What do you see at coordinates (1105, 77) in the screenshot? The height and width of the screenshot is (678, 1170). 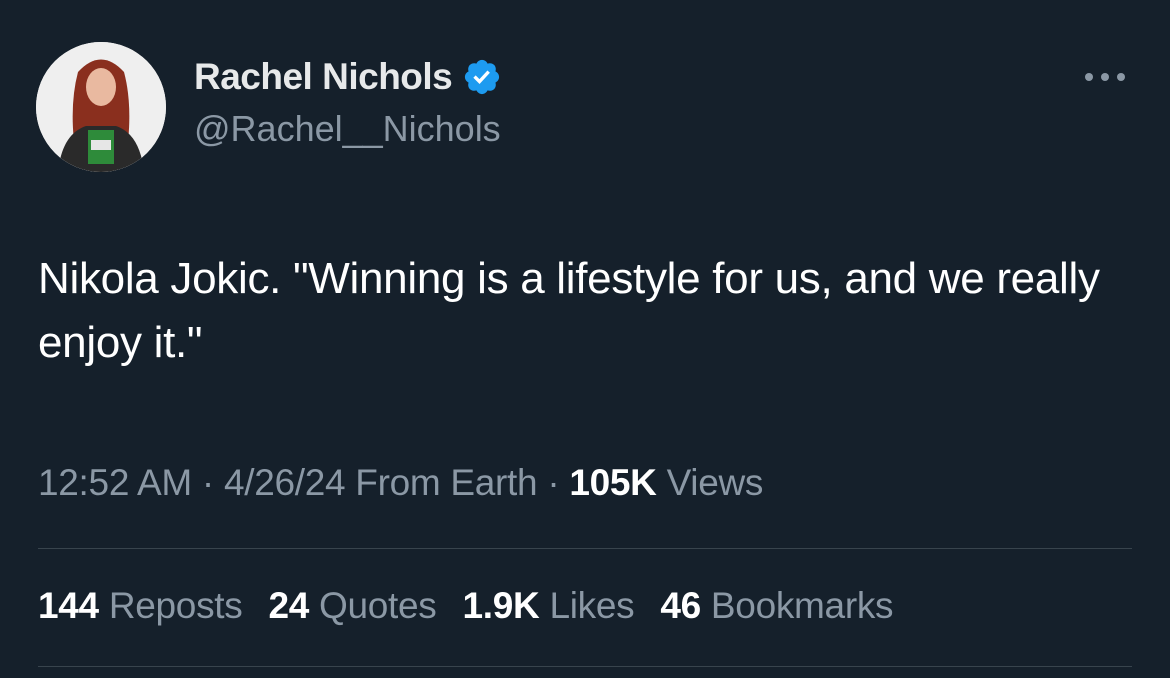 I see `more-dots-icon` at bounding box center [1105, 77].